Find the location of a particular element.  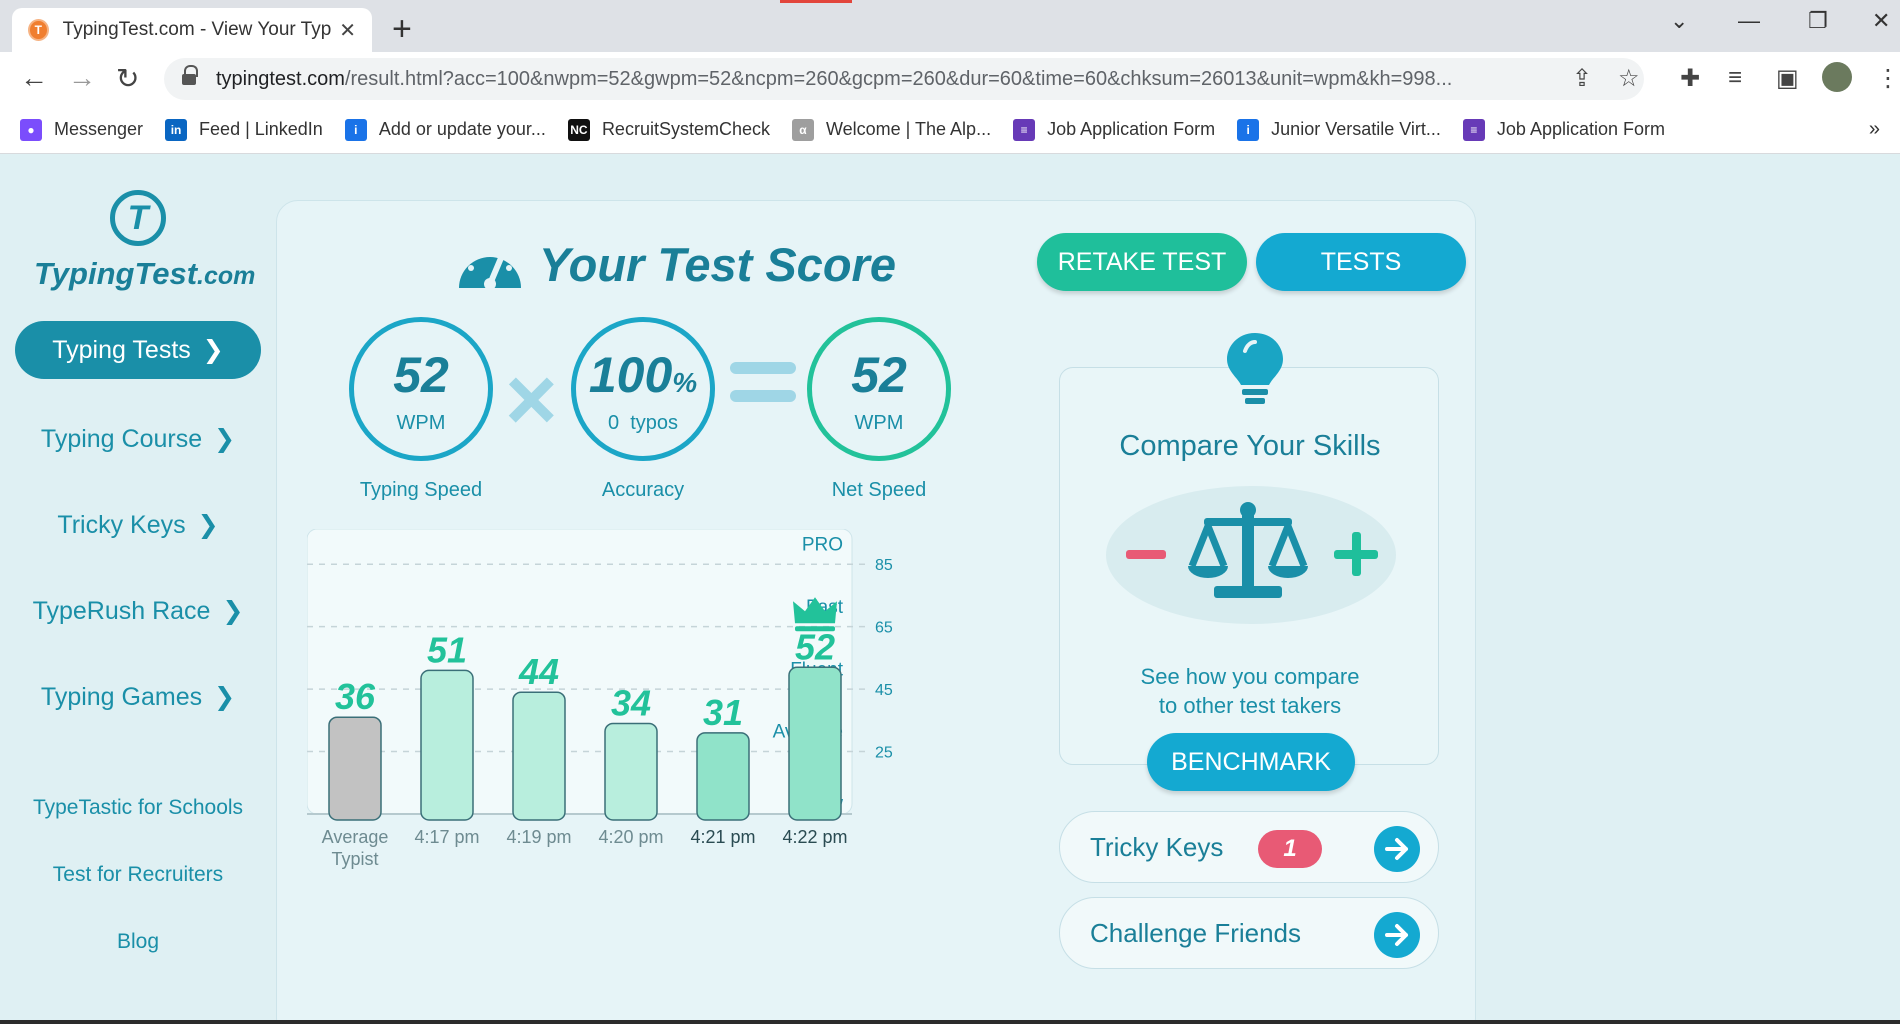

accuracy-value: 100% is located at coordinates (643, 375).